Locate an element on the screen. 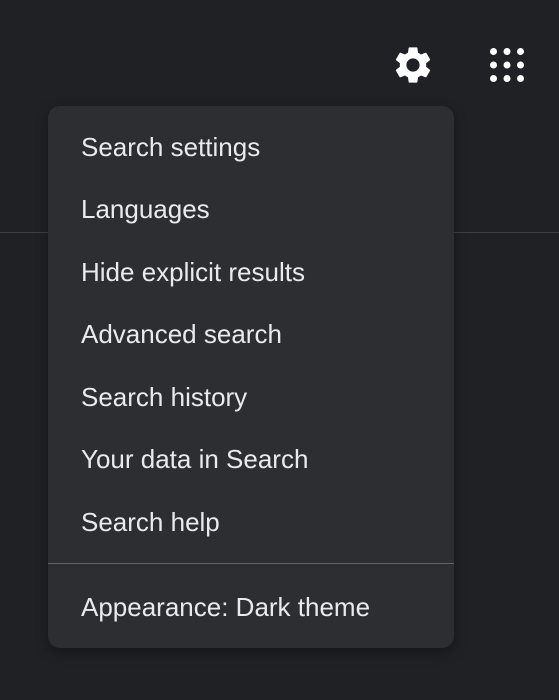 This screenshot has height=700, width=559. menu-footer: Appearance: Dark theme is located at coordinates (251, 607).